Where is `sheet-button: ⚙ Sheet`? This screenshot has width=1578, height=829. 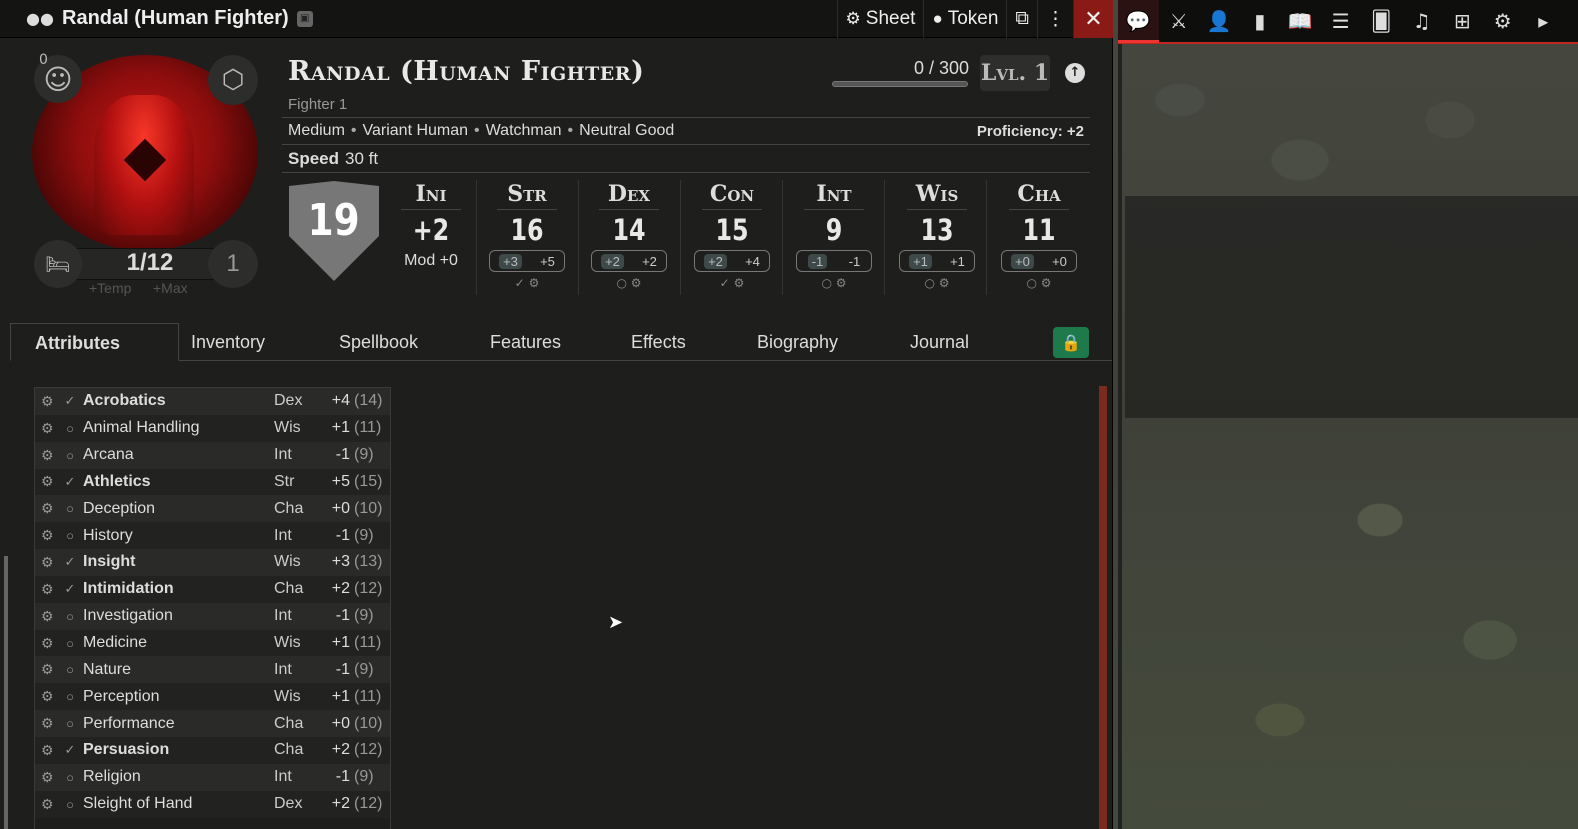 sheet-button: ⚙ Sheet is located at coordinates (880, 19).